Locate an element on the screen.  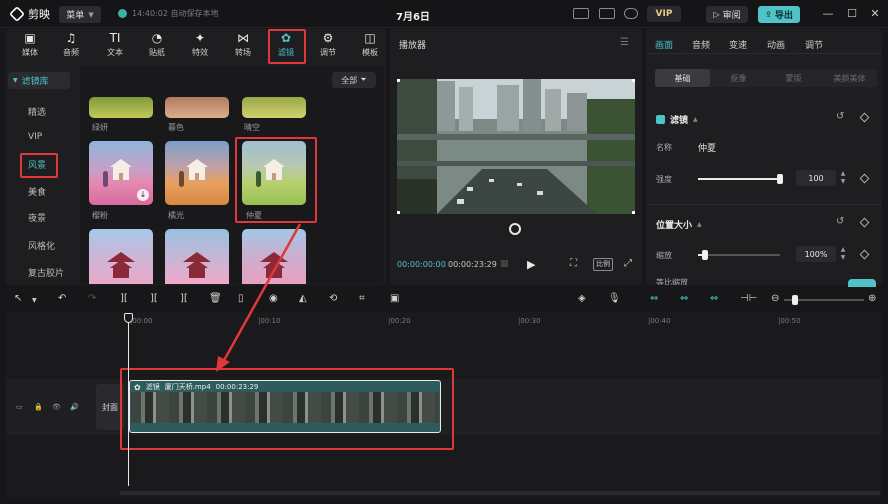
fit-screen-icon: ⛶ is located at coordinates (573, 263).